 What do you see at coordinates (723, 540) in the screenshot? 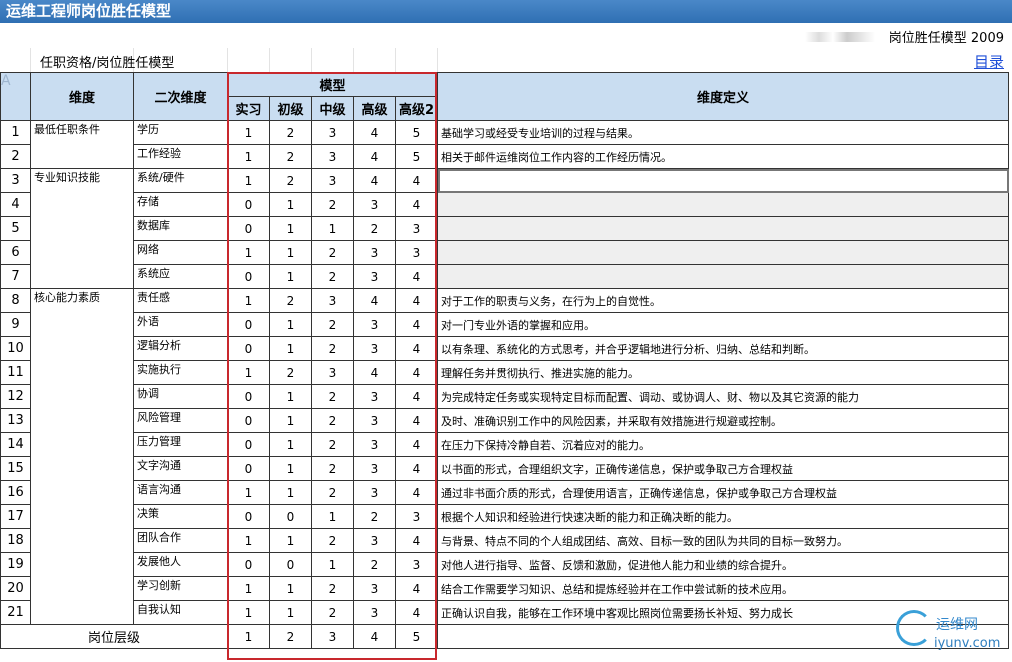
I see `definition-cell: 与背景、特点不同的个人组成团结、高效、目标一致的团队为共同的目标一致努力。` at bounding box center [723, 540].